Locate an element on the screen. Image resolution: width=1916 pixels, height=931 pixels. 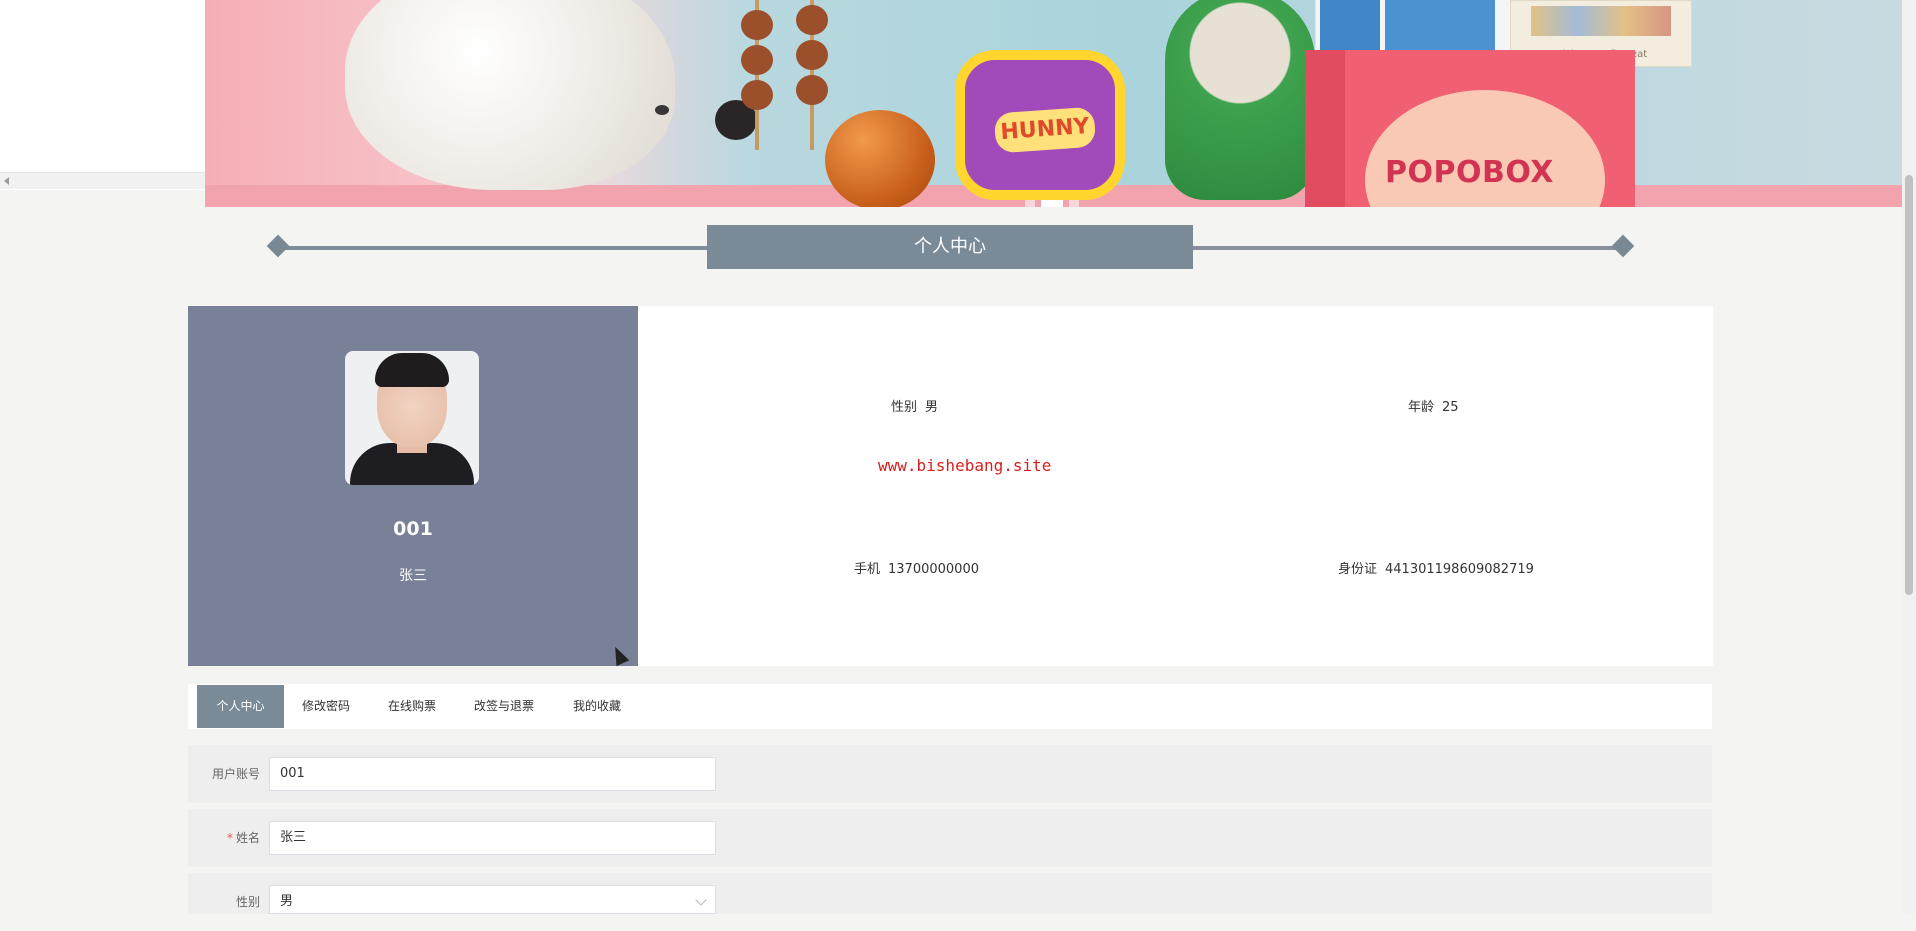
diamond-left-icon is located at coordinates (278, 246).